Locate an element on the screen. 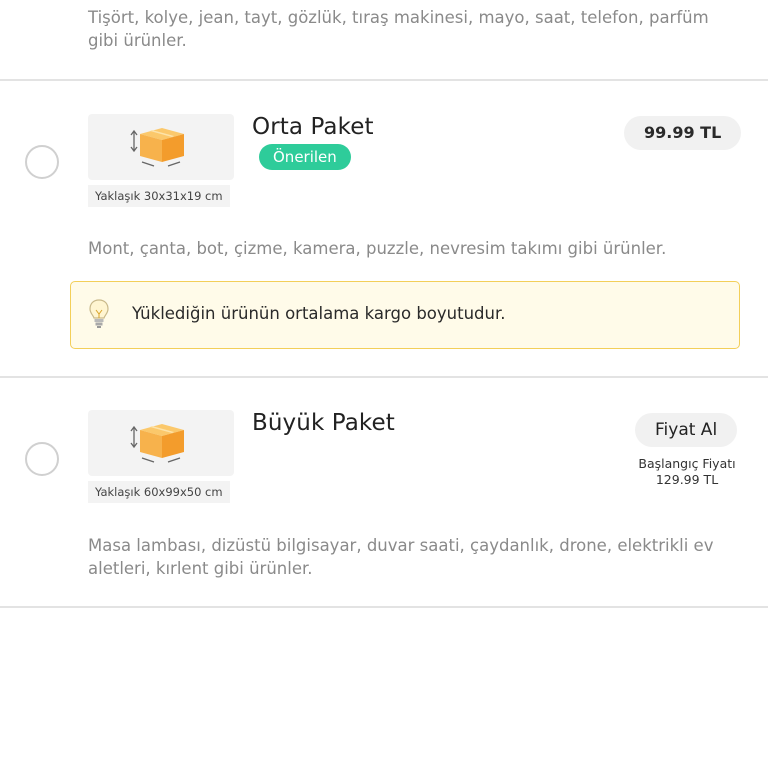  recommended-badge: Önerilen is located at coordinates (305, 157).